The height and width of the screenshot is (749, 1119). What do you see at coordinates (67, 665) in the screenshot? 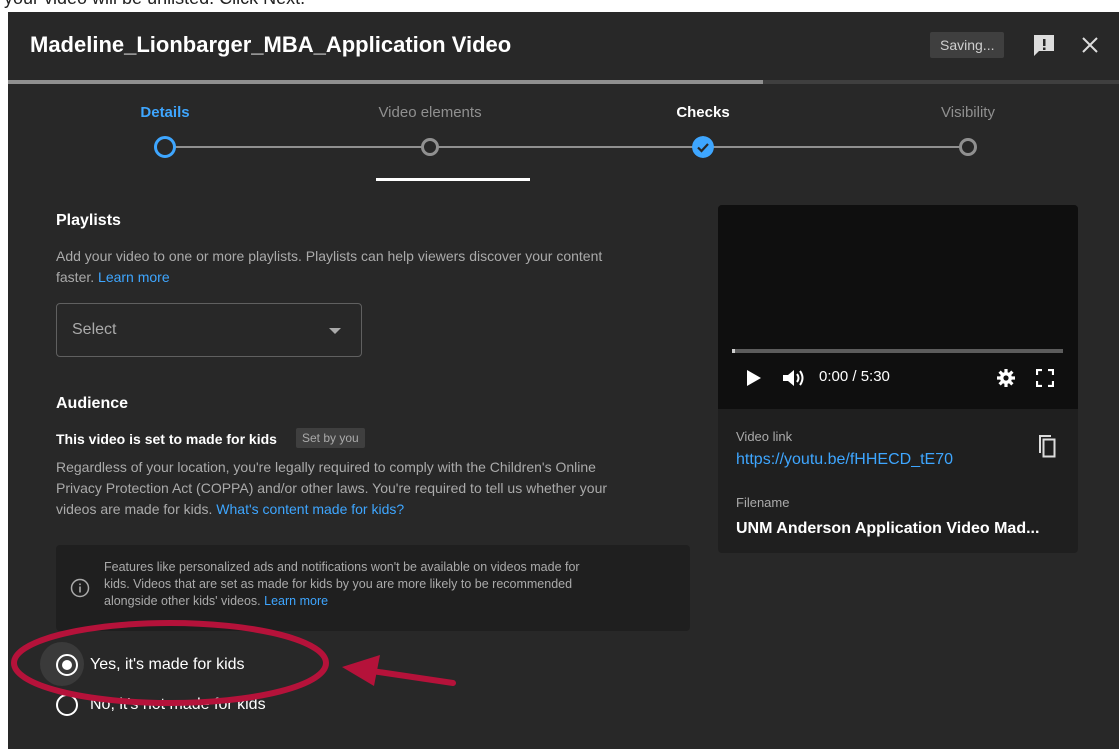
I see `radio-button-checked` at bounding box center [67, 665].